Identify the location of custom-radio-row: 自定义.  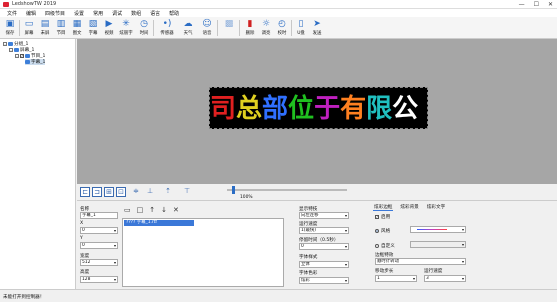
(385, 246).